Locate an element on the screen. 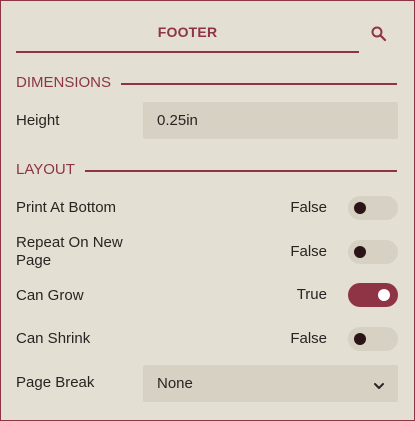 The image size is (415, 421). height-value: 0.25in is located at coordinates (177, 120).